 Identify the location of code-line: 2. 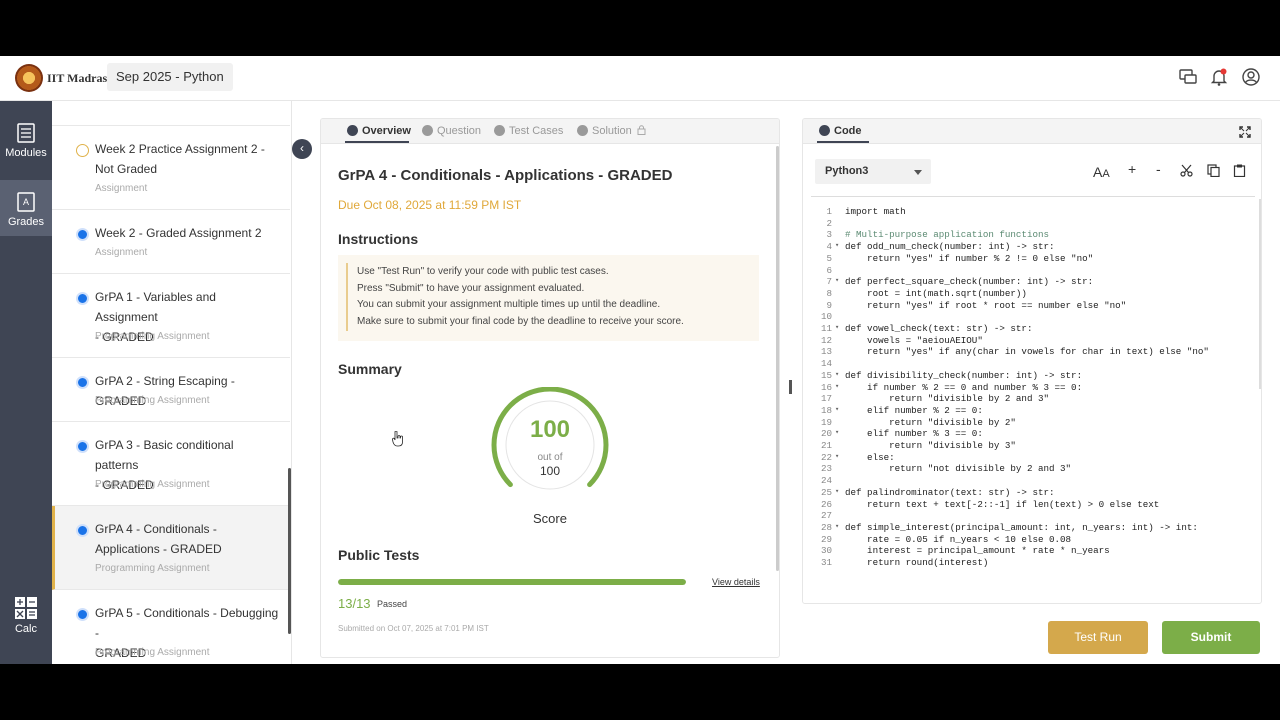
(1031, 224).